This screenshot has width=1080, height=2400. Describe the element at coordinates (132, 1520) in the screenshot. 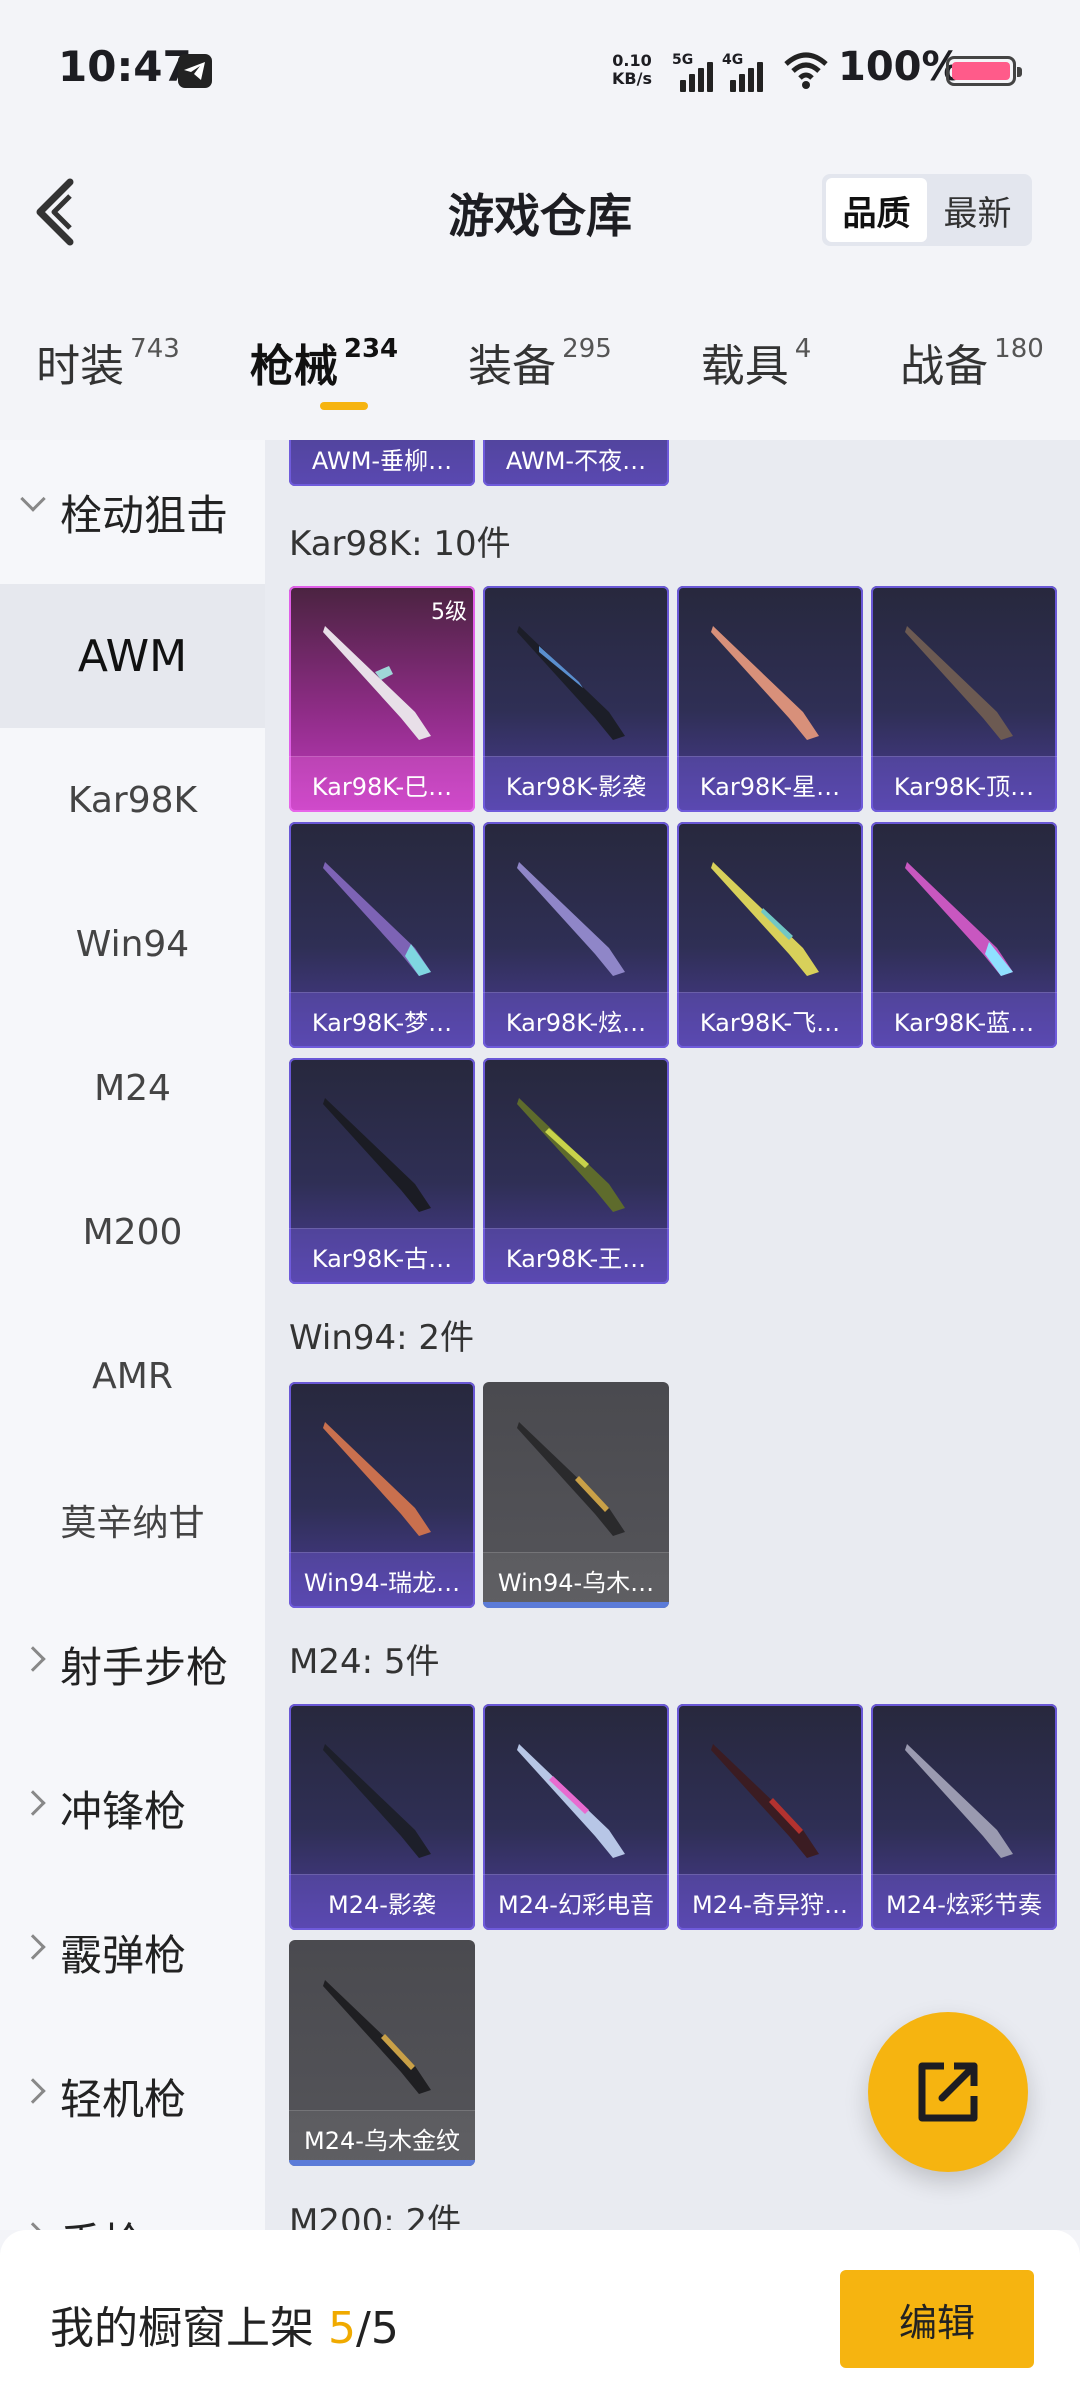

I see `sidebar-item-mosin: 莫辛纳甘` at that location.